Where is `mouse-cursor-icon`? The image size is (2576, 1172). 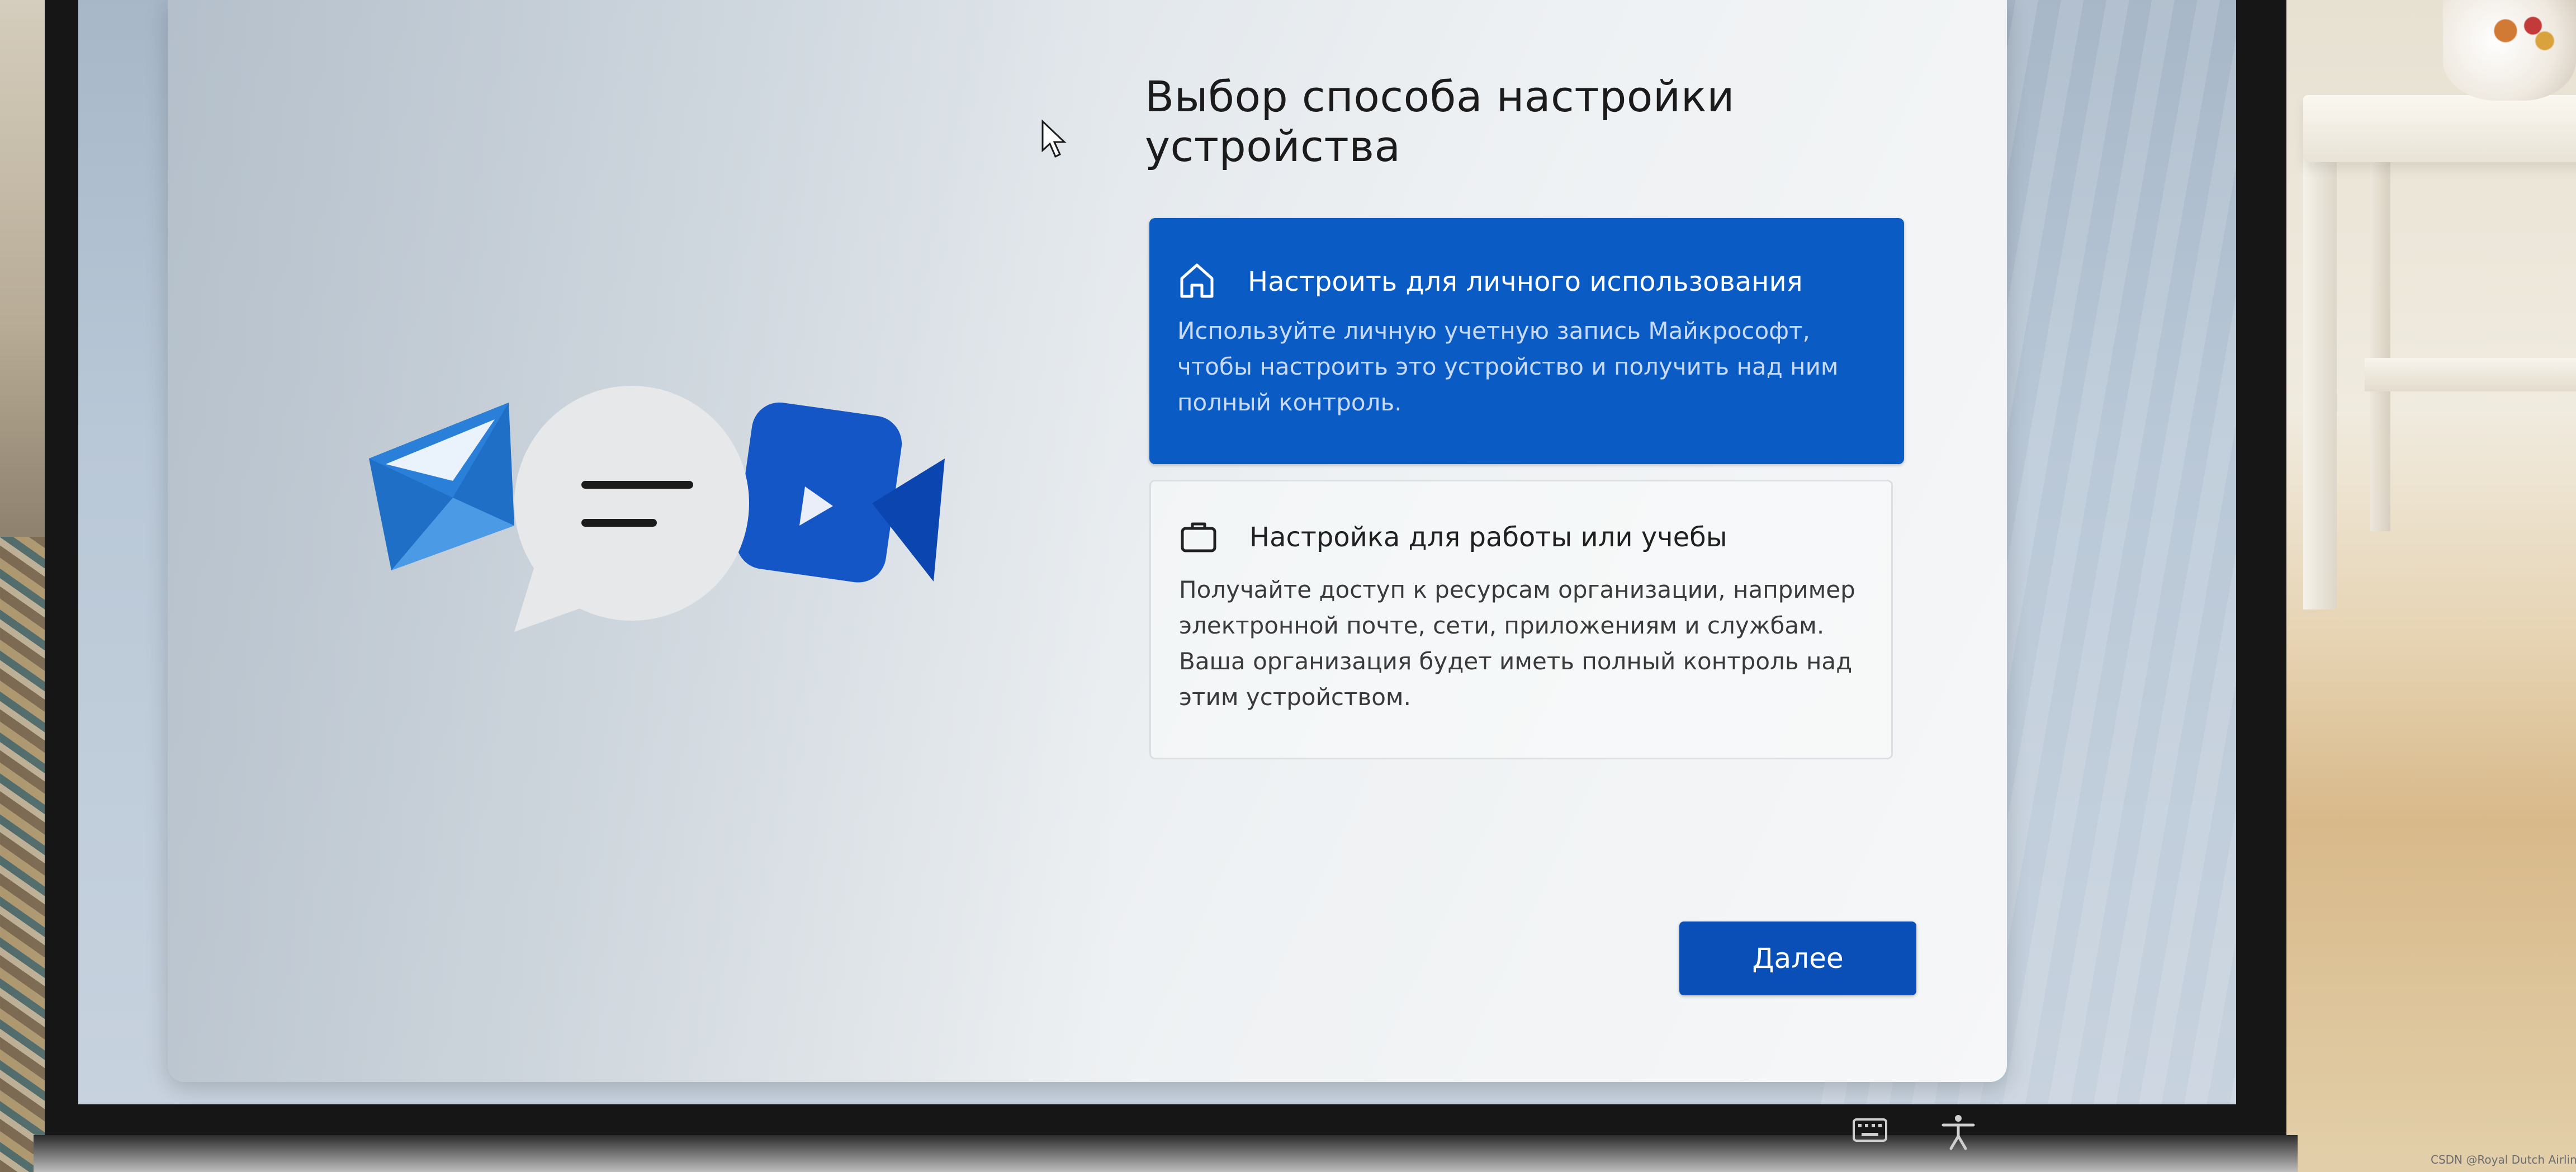 mouse-cursor-icon is located at coordinates (1054, 139).